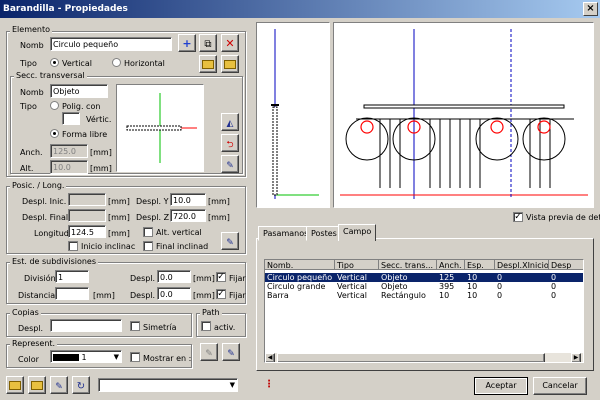 The width and height of the screenshot is (600, 400). I want to click on subdiv-despl2-label: Despl., so click(143, 295).